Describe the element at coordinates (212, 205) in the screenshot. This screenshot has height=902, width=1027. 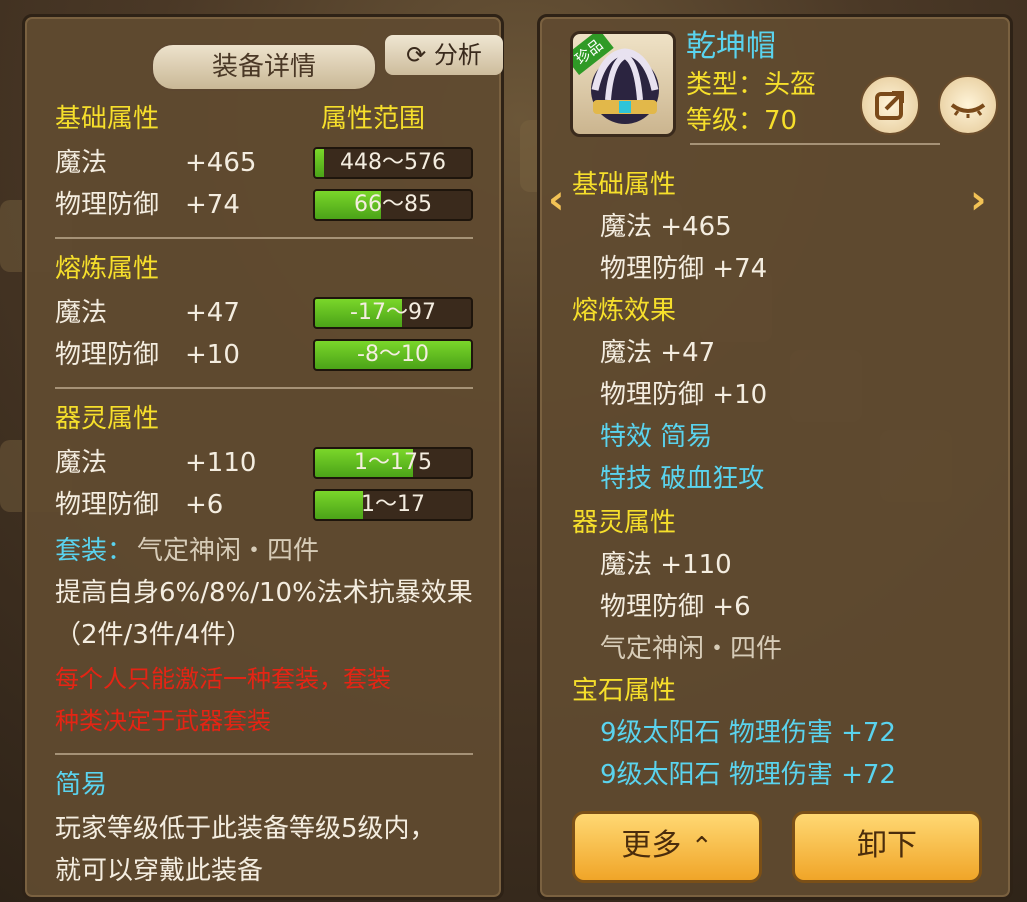
I see `attr-value: +74` at that location.